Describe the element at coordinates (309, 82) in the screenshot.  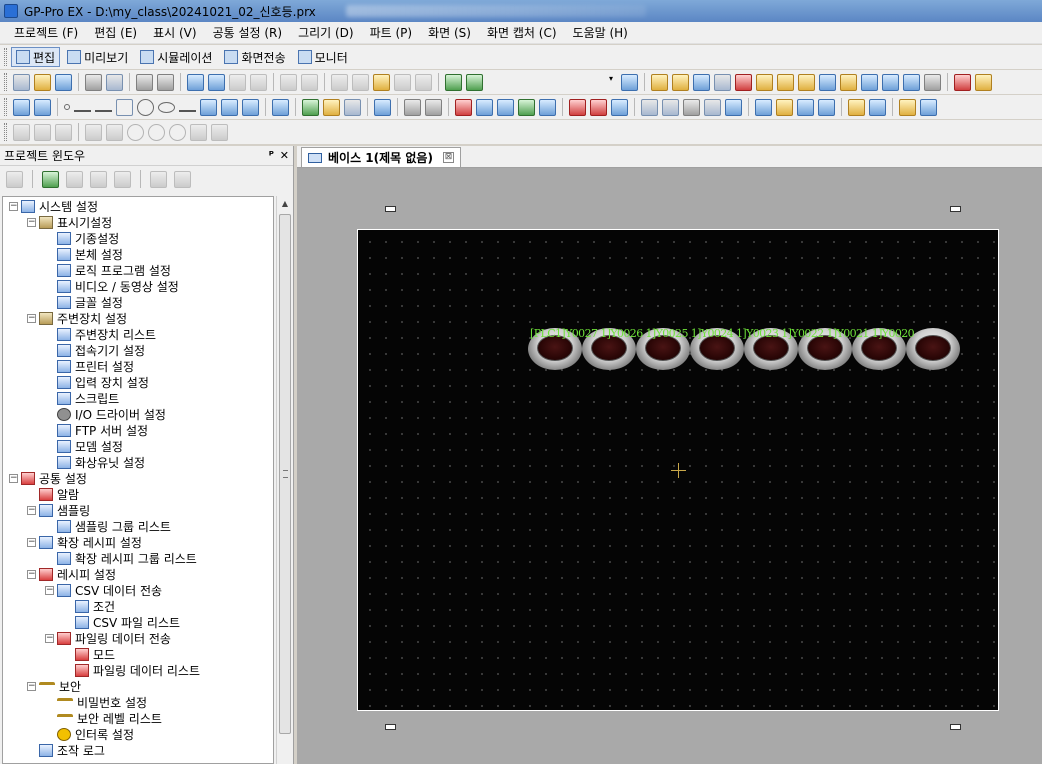
I see `redo-icon` at that location.